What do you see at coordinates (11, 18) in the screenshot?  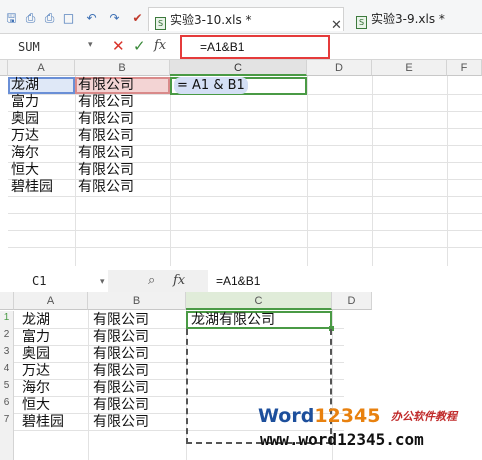 I see `save-icon: 🖫` at bounding box center [11, 18].